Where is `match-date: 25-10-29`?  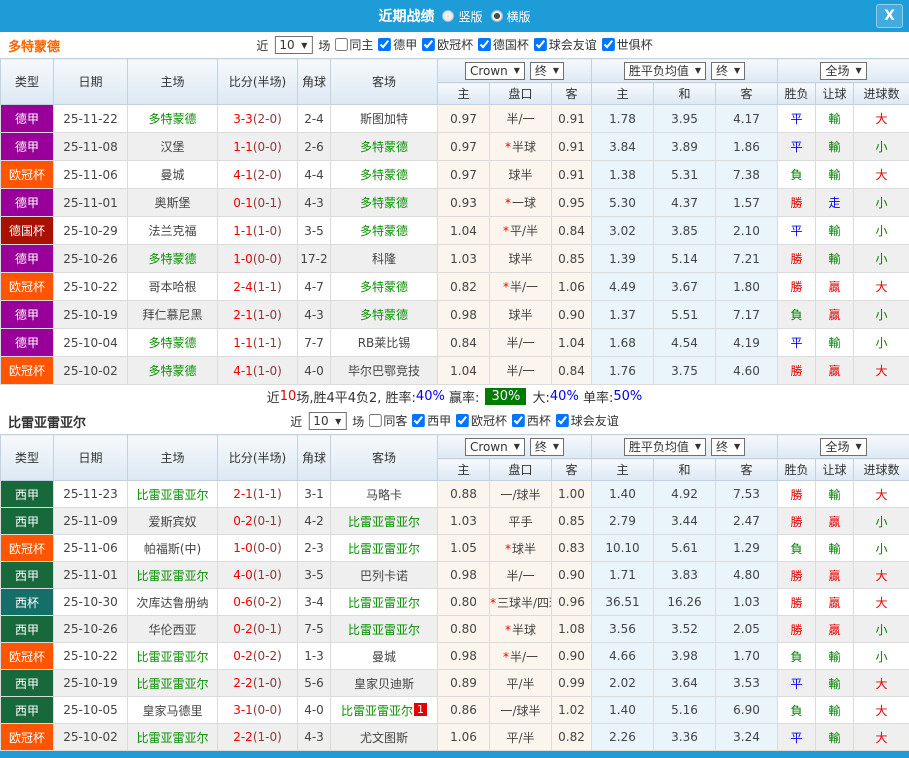
match-date: 25-10-29 is located at coordinates (91, 231).